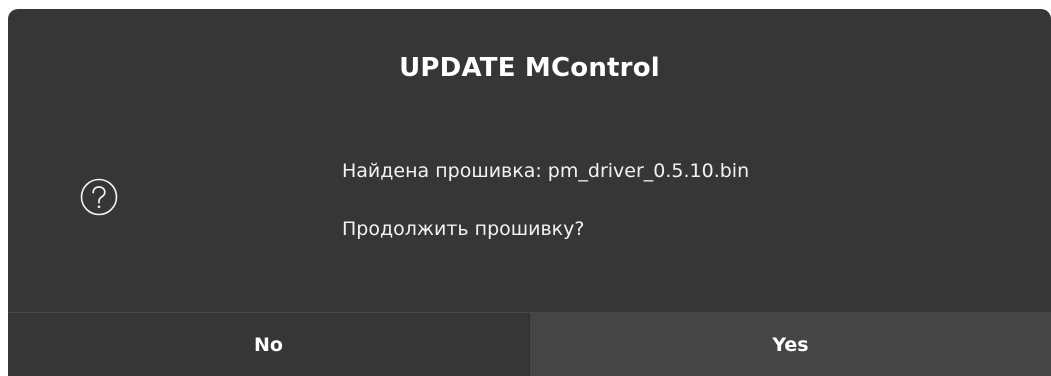 This screenshot has width=1051, height=376. What do you see at coordinates (546, 171) in the screenshot?
I see `message-line-1: Найдена прошивка: pm_driver_0.5.10.bin` at bounding box center [546, 171].